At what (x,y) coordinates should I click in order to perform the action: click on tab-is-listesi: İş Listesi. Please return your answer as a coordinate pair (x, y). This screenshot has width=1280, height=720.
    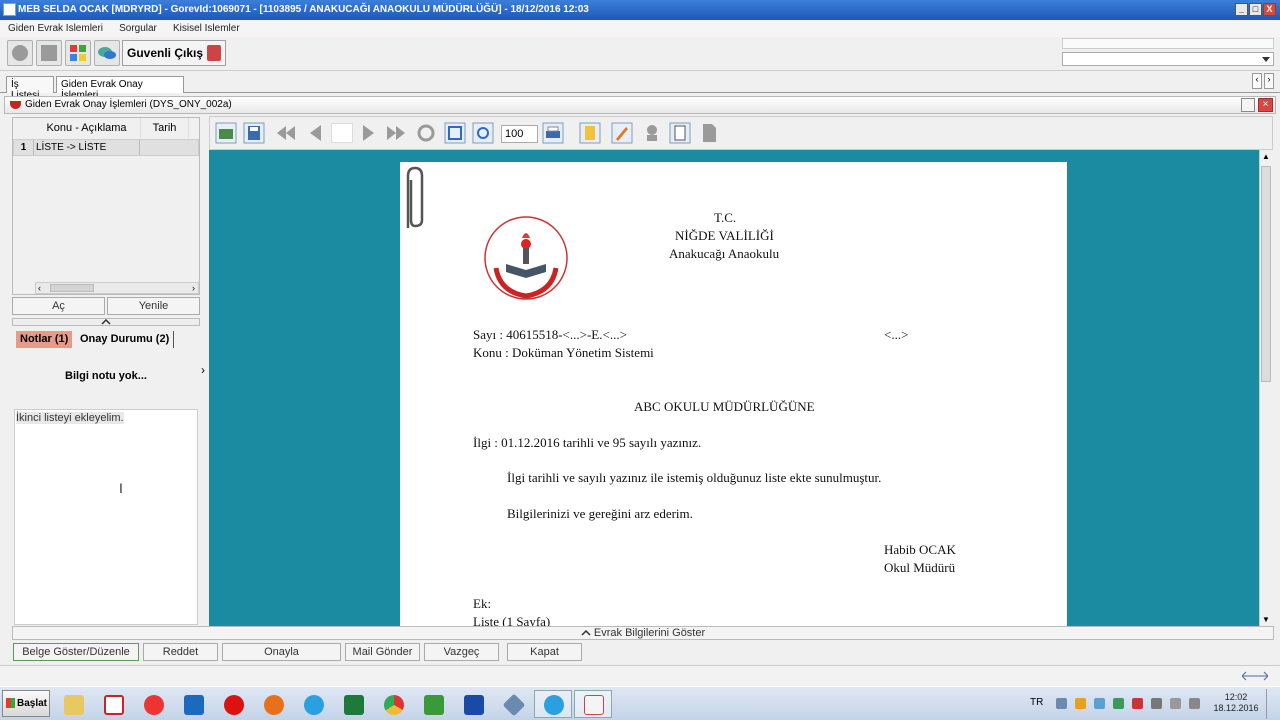
    Looking at the image, I should click on (30, 88).